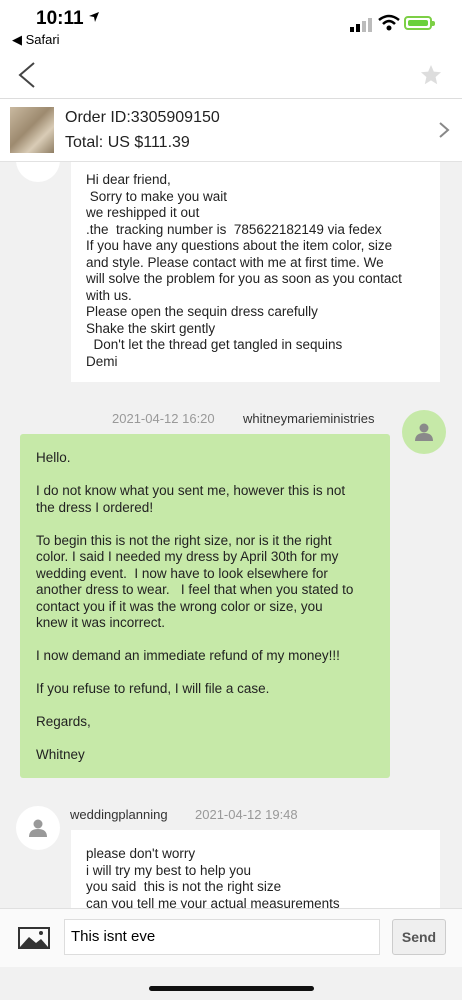 Image resolution: width=462 pixels, height=1000 pixels. I want to click on message-timestamp: 2021-04-12 19:48, so click(246, 814).